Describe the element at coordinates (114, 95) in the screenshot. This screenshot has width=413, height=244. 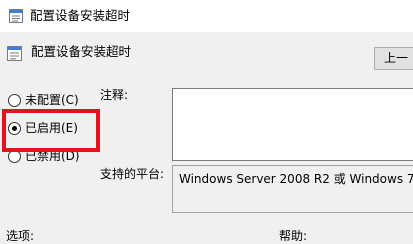
I see `comment-label: 注释:` at that location.